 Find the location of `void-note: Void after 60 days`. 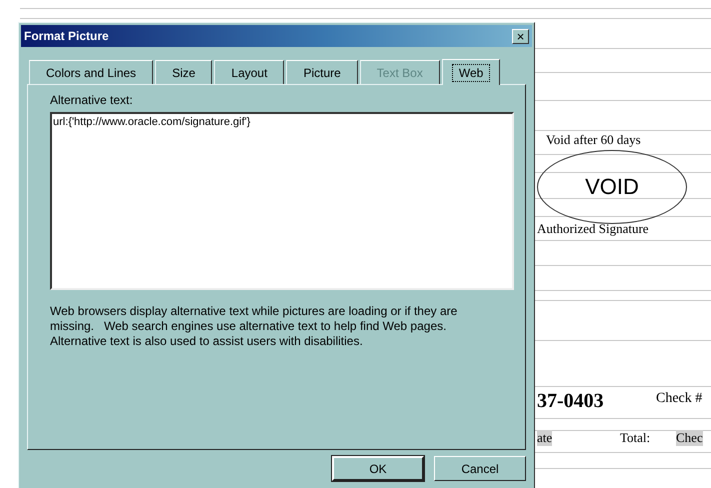

void-note: Void after 60 days is located at coordinates (593, 140).